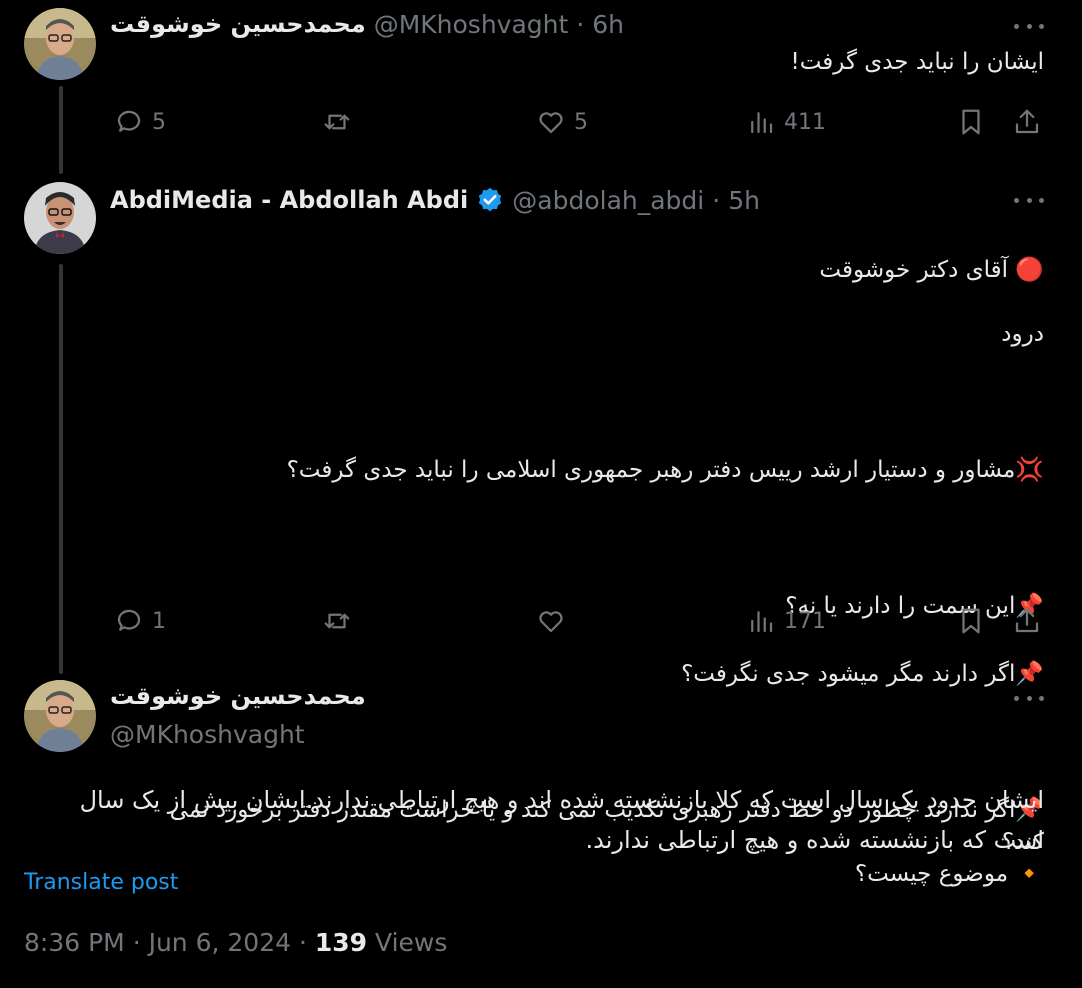  I want to click on user-handle: @abdolah_abdi, so click(608, 200).